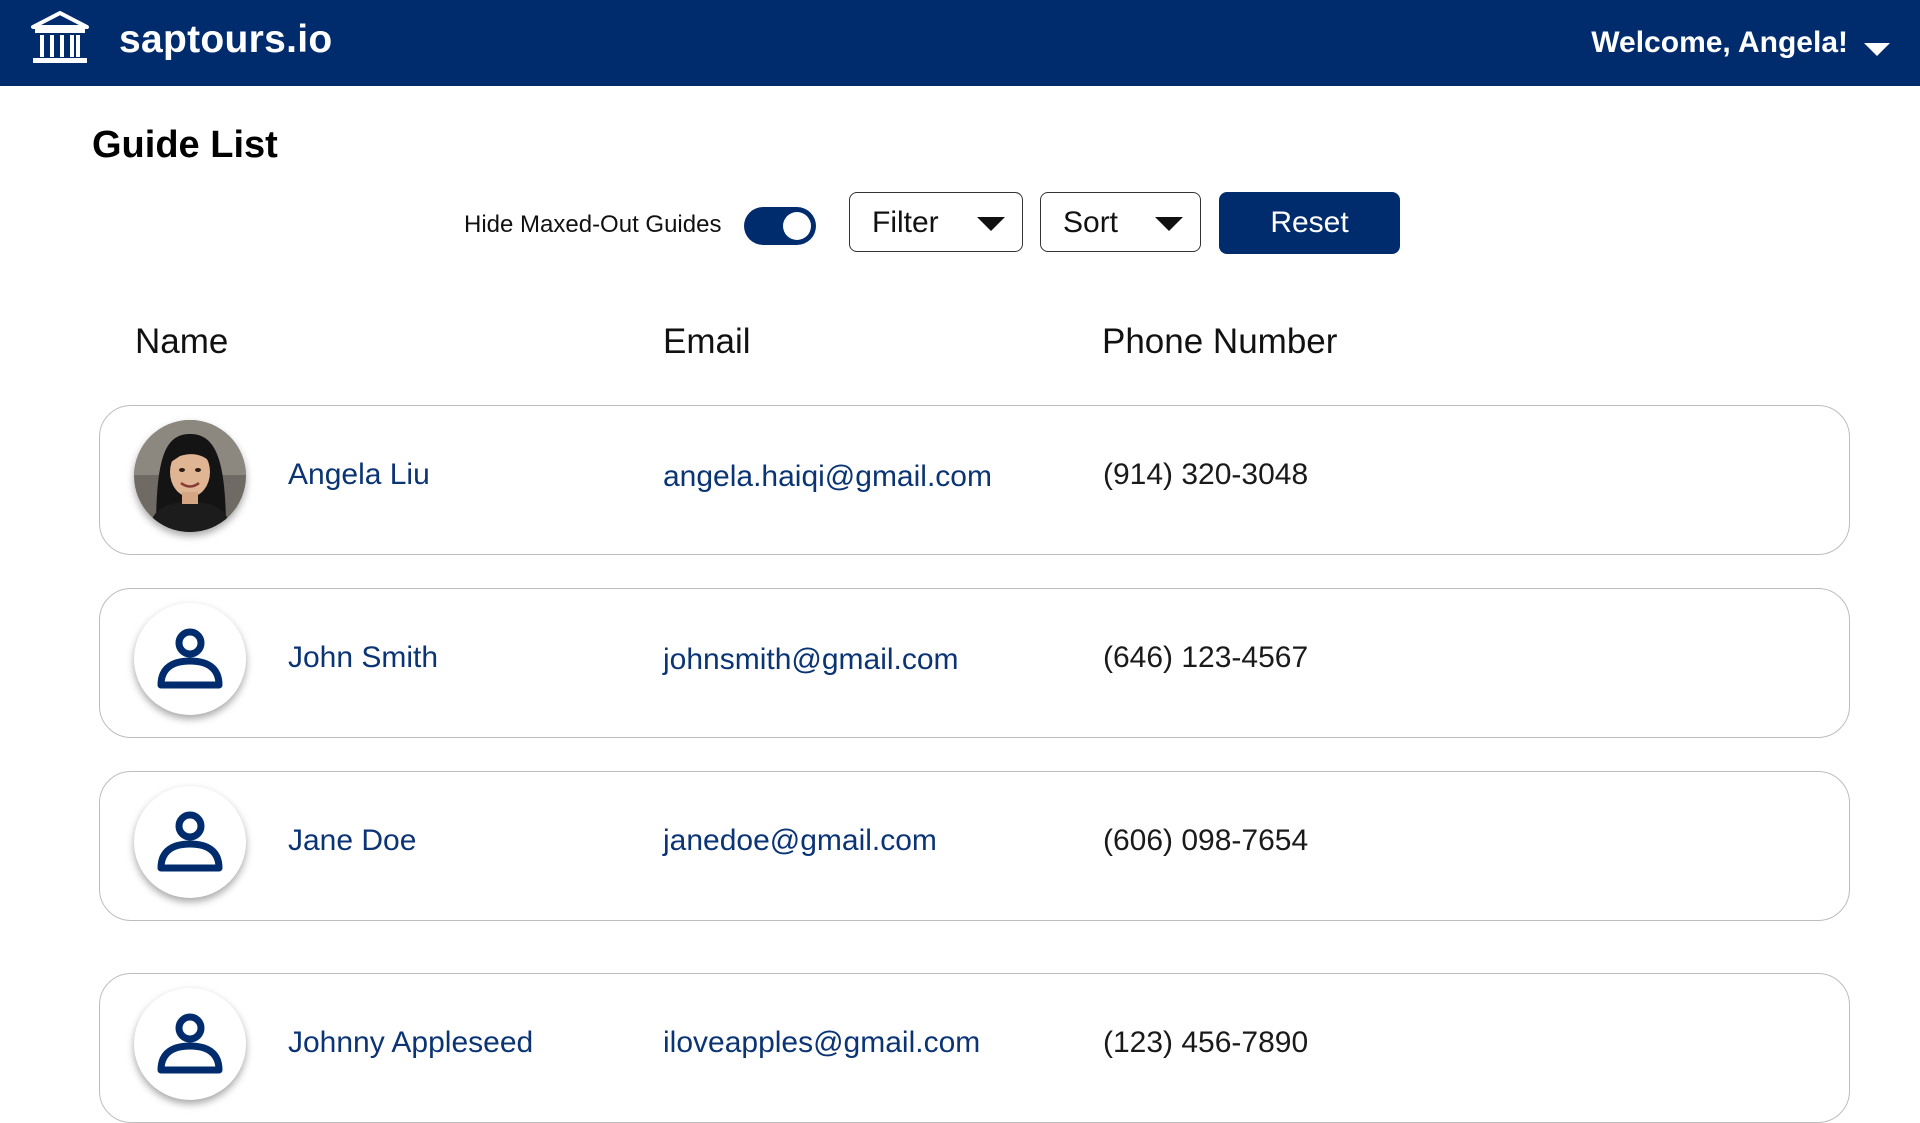  I want to click on welcome-message: Welcome, Angela!, so click(1719, 43).